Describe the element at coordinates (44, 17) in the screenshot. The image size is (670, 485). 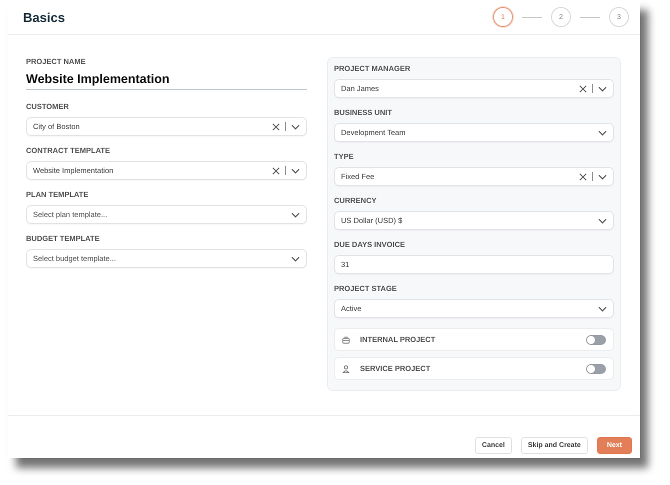
I see `dialog-title: Basics` at that location.